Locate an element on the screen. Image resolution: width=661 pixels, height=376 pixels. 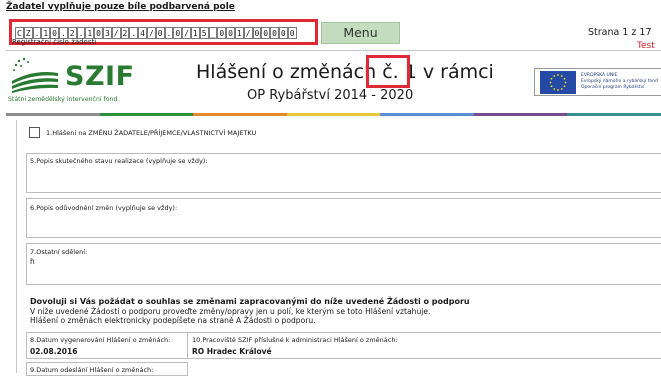
registration-cell: 5 is located at coordinates (204, 33).